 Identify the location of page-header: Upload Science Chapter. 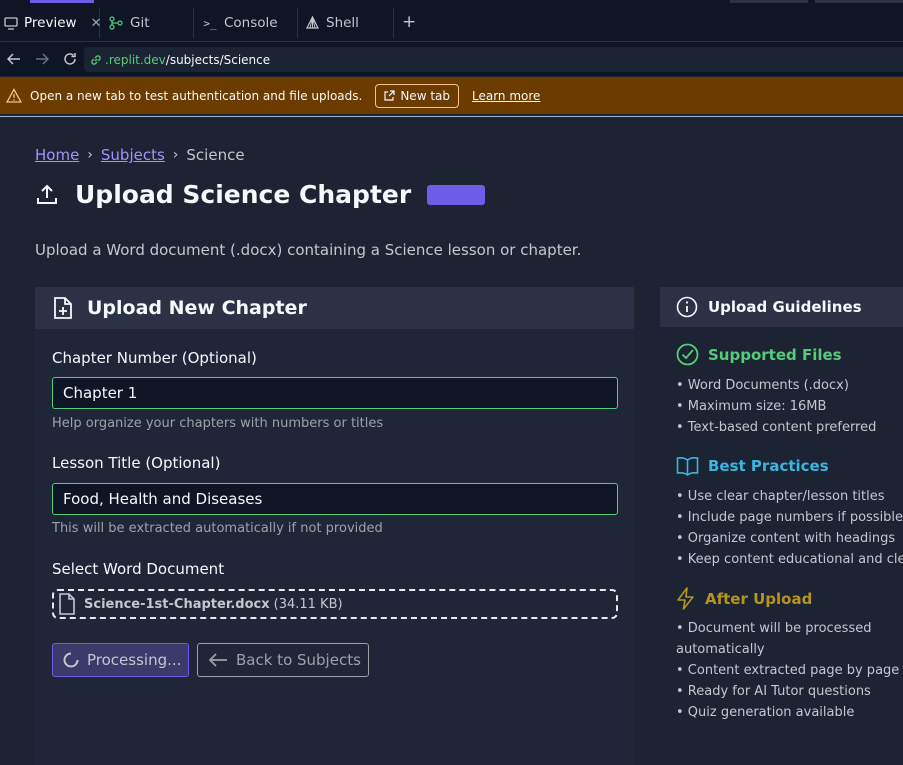
(260, 194).